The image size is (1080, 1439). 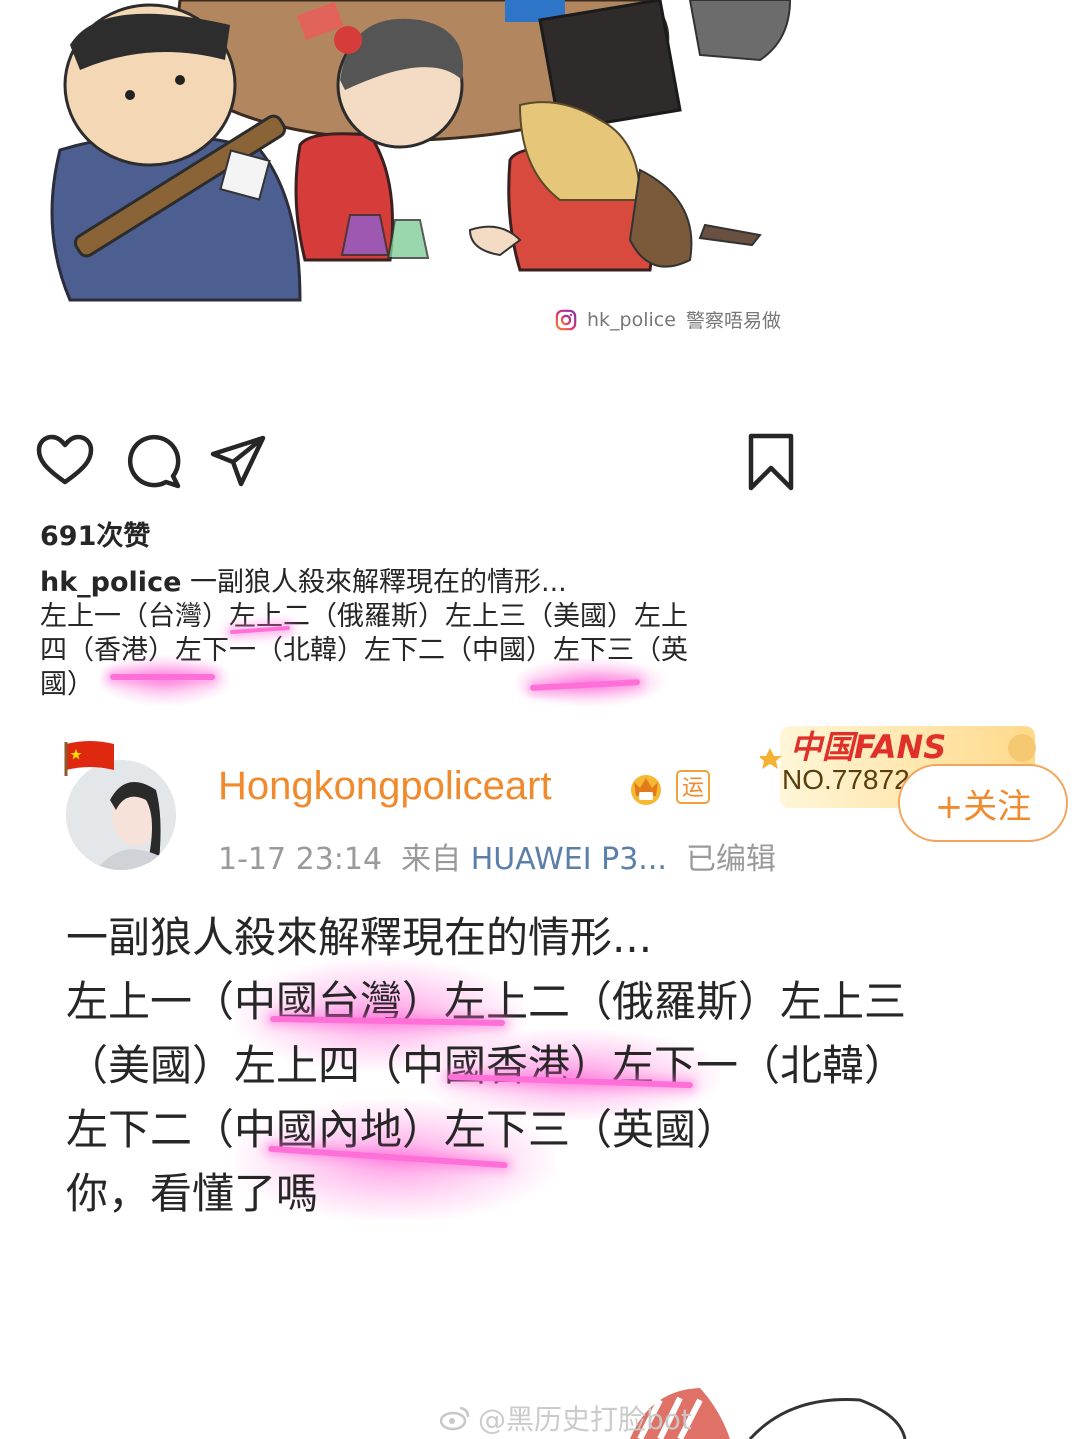 What do you see at coordinates (585, 1419) in the screenshot?
I see `watermark-text: @黑历史打脸bot` at bounding box center [585, 1419].